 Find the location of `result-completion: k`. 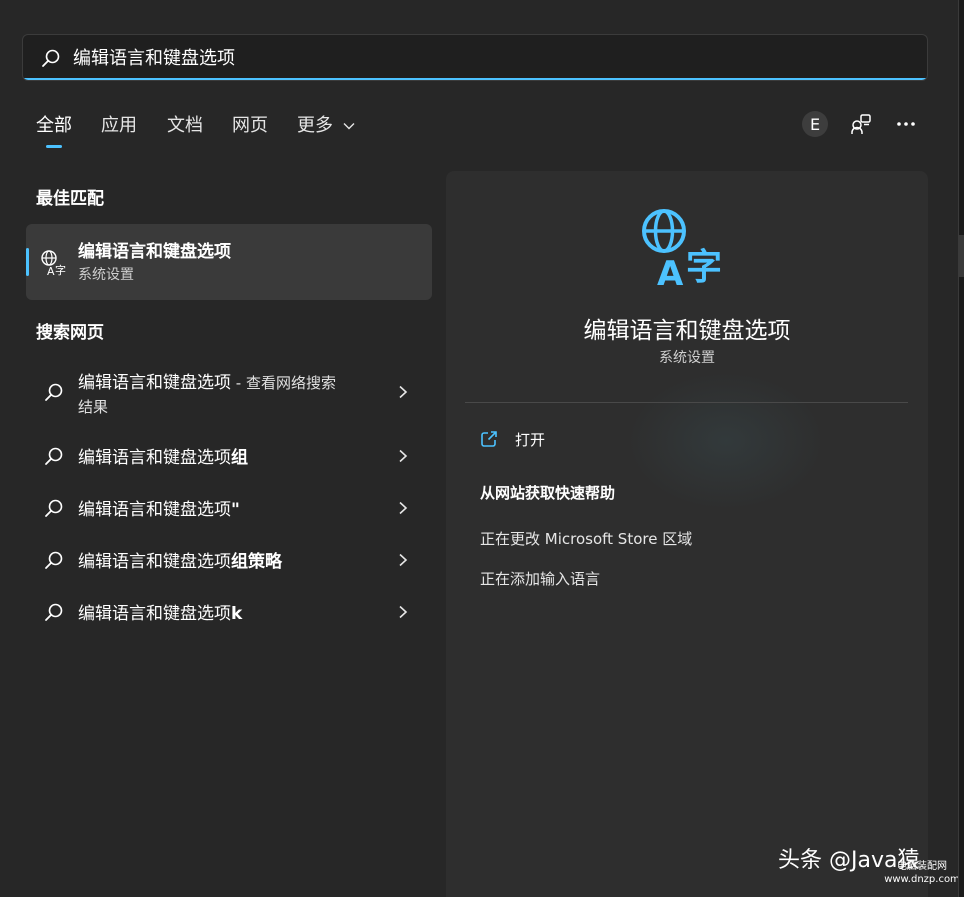

result-completion: k is located at coordinates (237, 614).